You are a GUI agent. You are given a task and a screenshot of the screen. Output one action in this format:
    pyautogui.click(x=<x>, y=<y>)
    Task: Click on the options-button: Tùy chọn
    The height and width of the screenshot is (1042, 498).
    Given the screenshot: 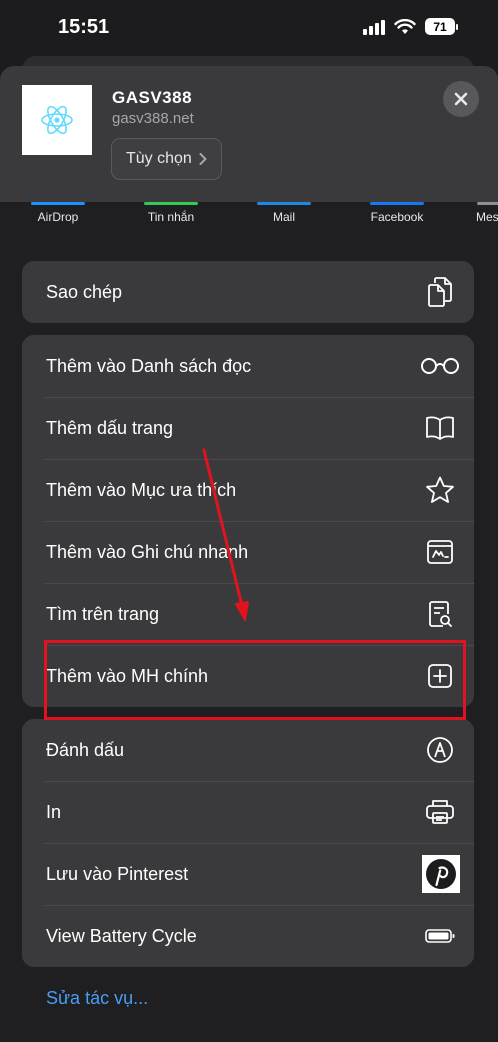 What is the action you would take?
    pyautogui.click(x=166, y=159)
    